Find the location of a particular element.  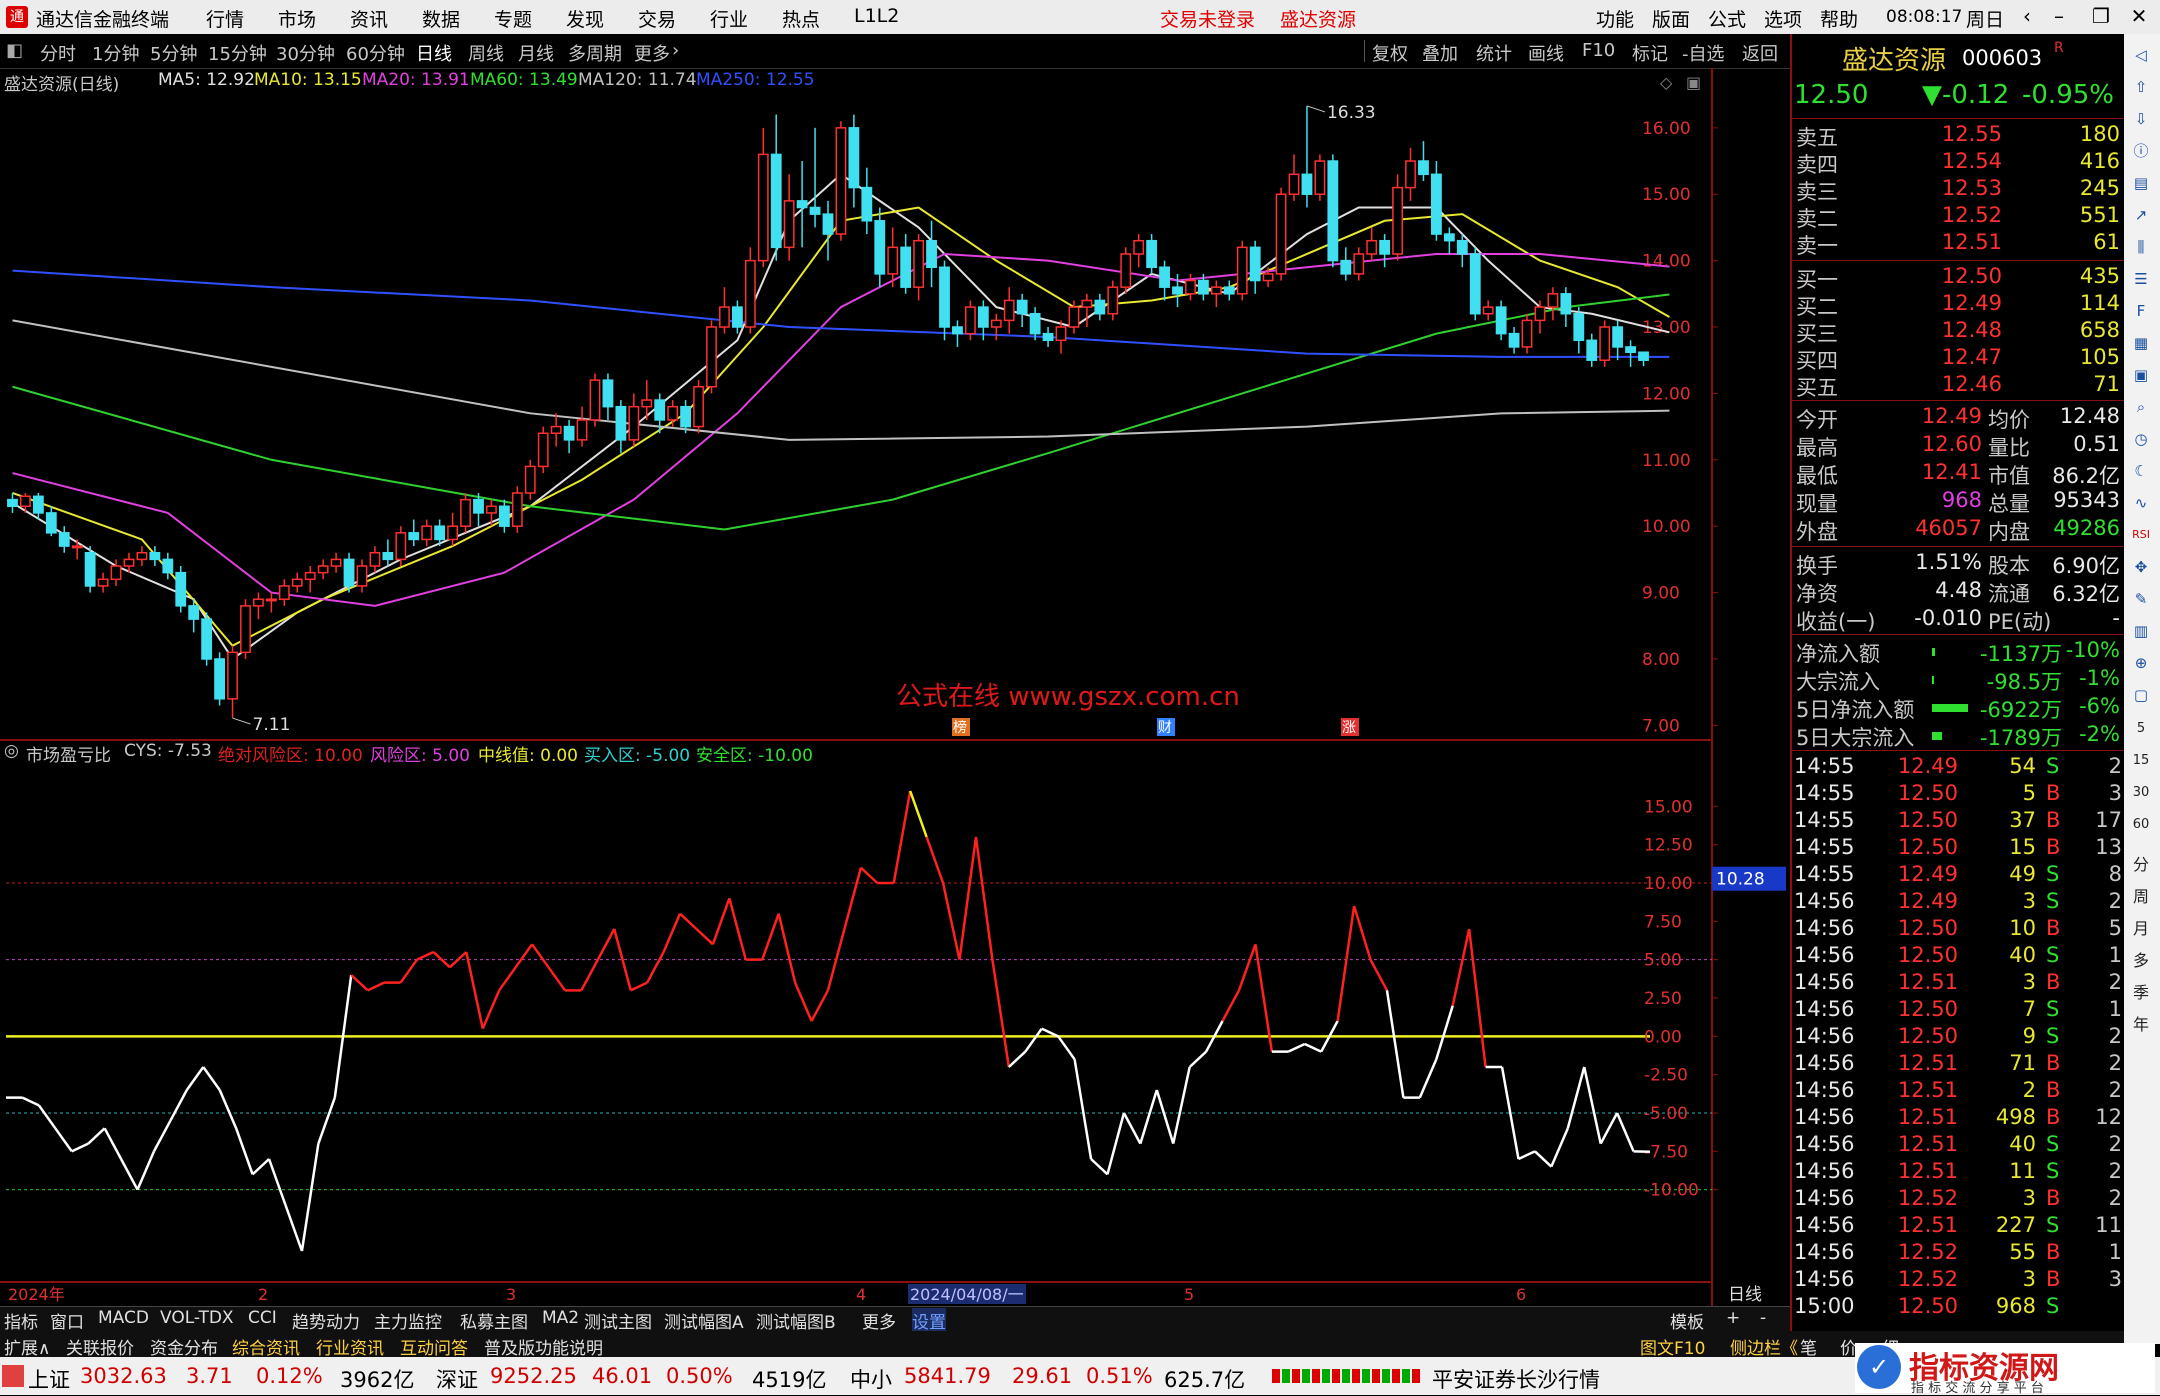

period-week-icon: 周 is located at coordinates (2141, 897).